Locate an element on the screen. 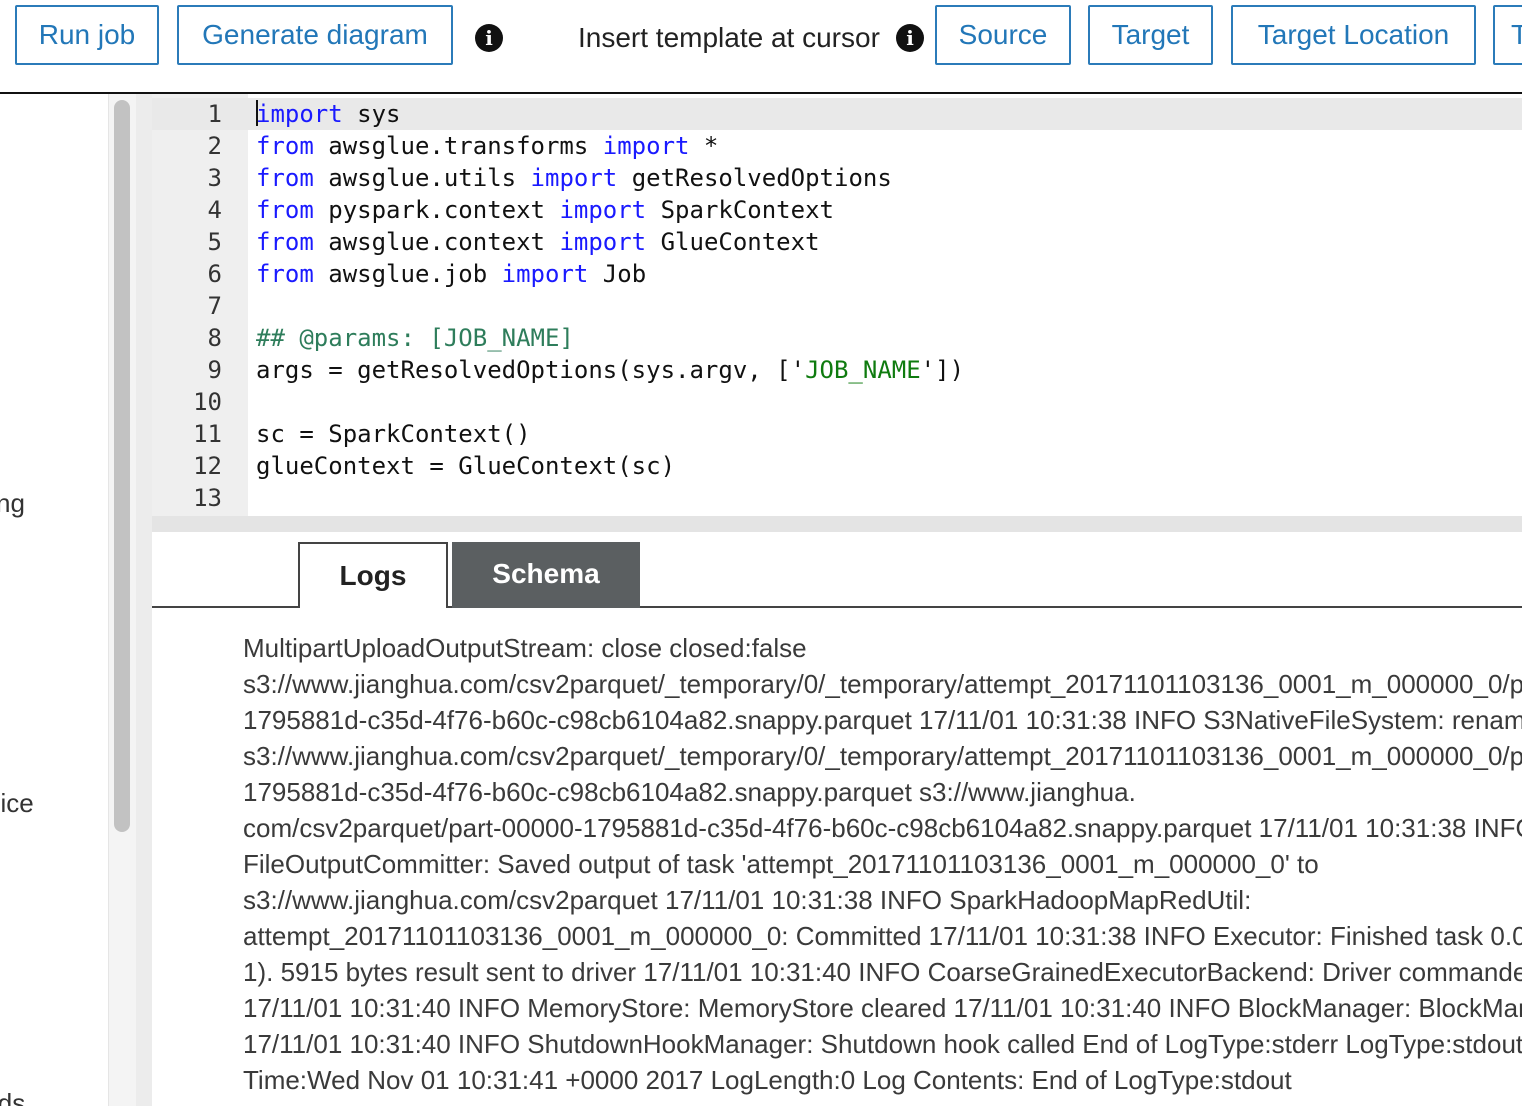 The height and width of the screenshot is (1106, 1522). code-text: from awsglue.transforms import * is located at coordinates (487, 146).